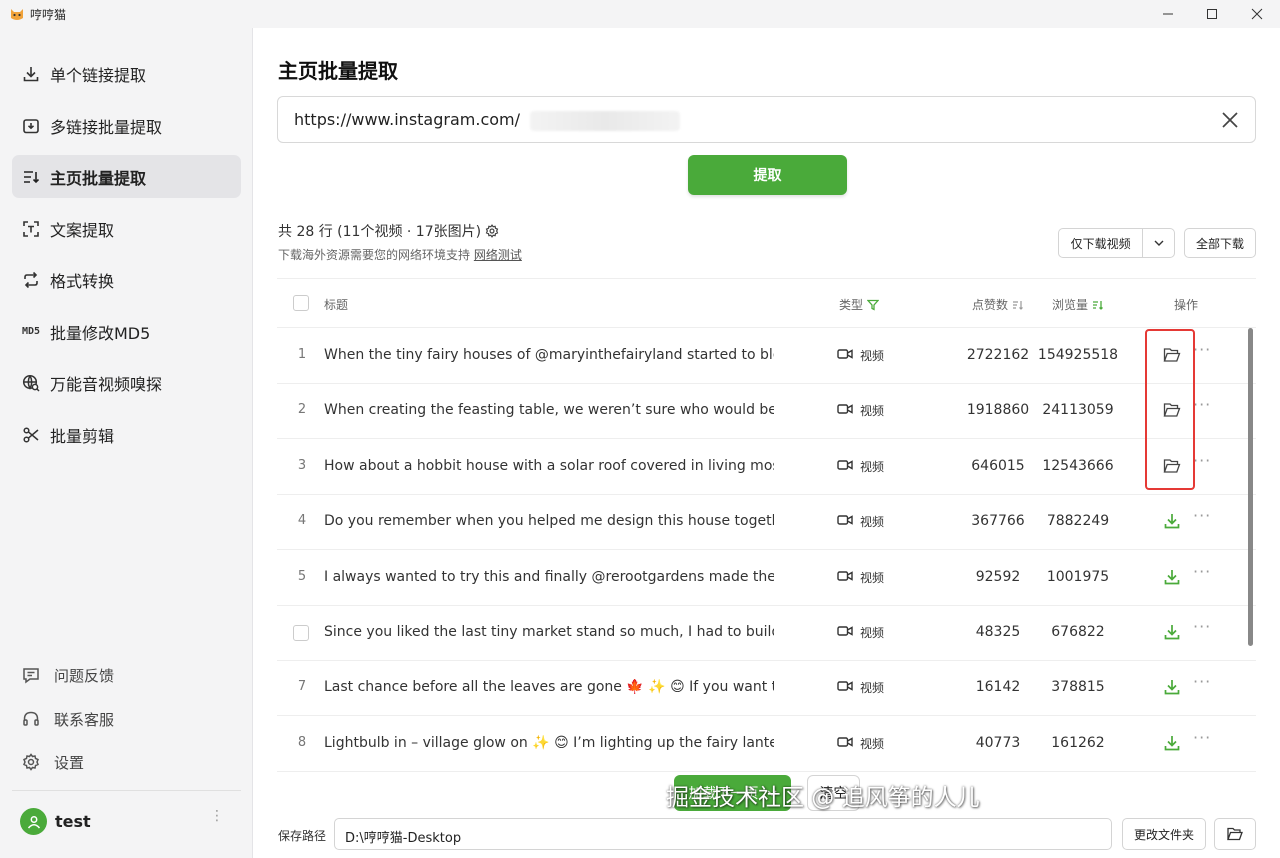 This screenshot has width=1280, height=858. I want to click on save-path-input: D:\哼哼猫-Desktop, so click(723, 834).